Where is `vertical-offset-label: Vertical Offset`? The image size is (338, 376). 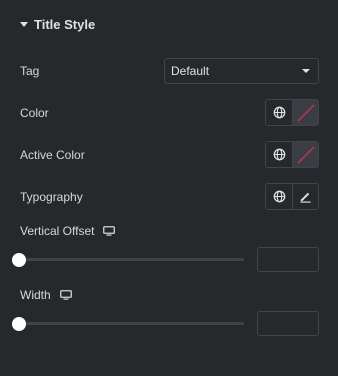
vertical-offset-label: Vertical Offset is located at coordinates (57, 231).